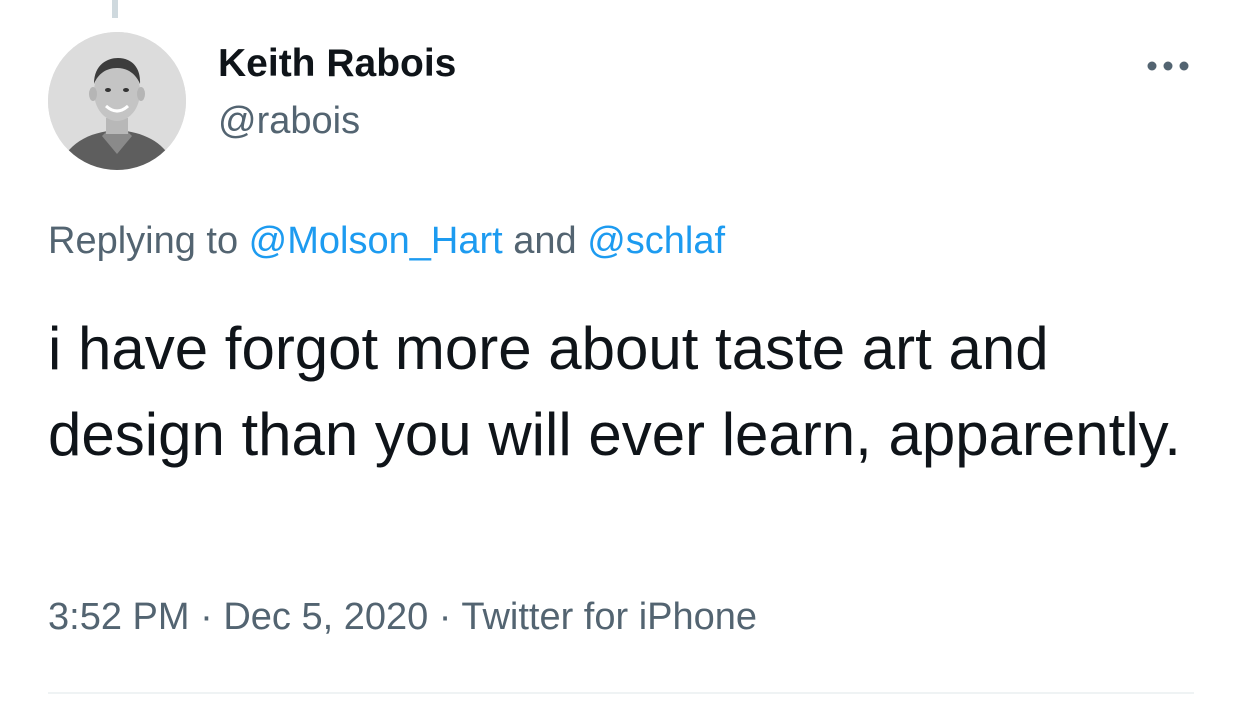 This screenshot has width=1241, height=708. Describe the element at coordinates (609, 617) in the screenshot. I see `tweet-source: Twitter for iPhone` at that location.